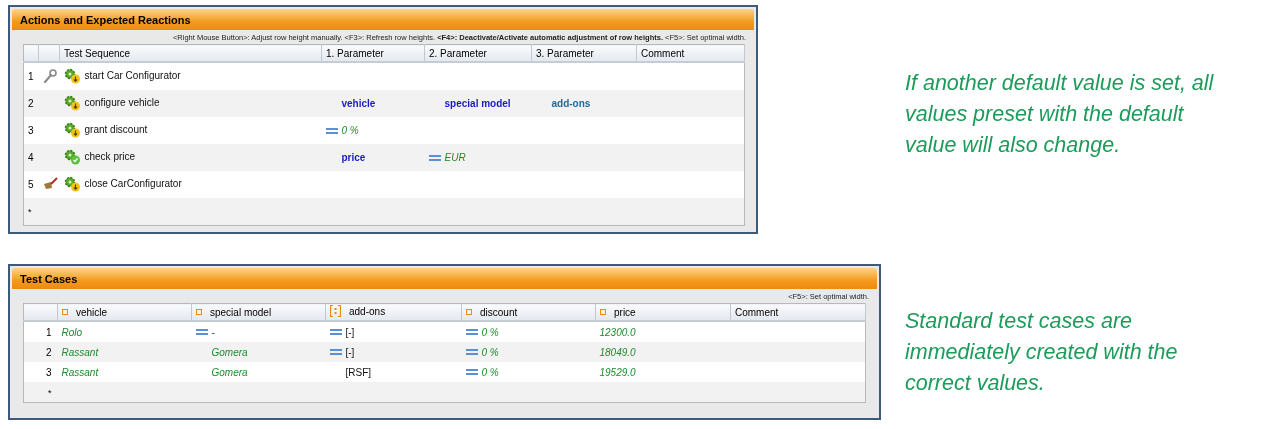 This screenshot has height=429, width=1280. I want to click on step-name: close CarConfigurator, so click(133, 183).